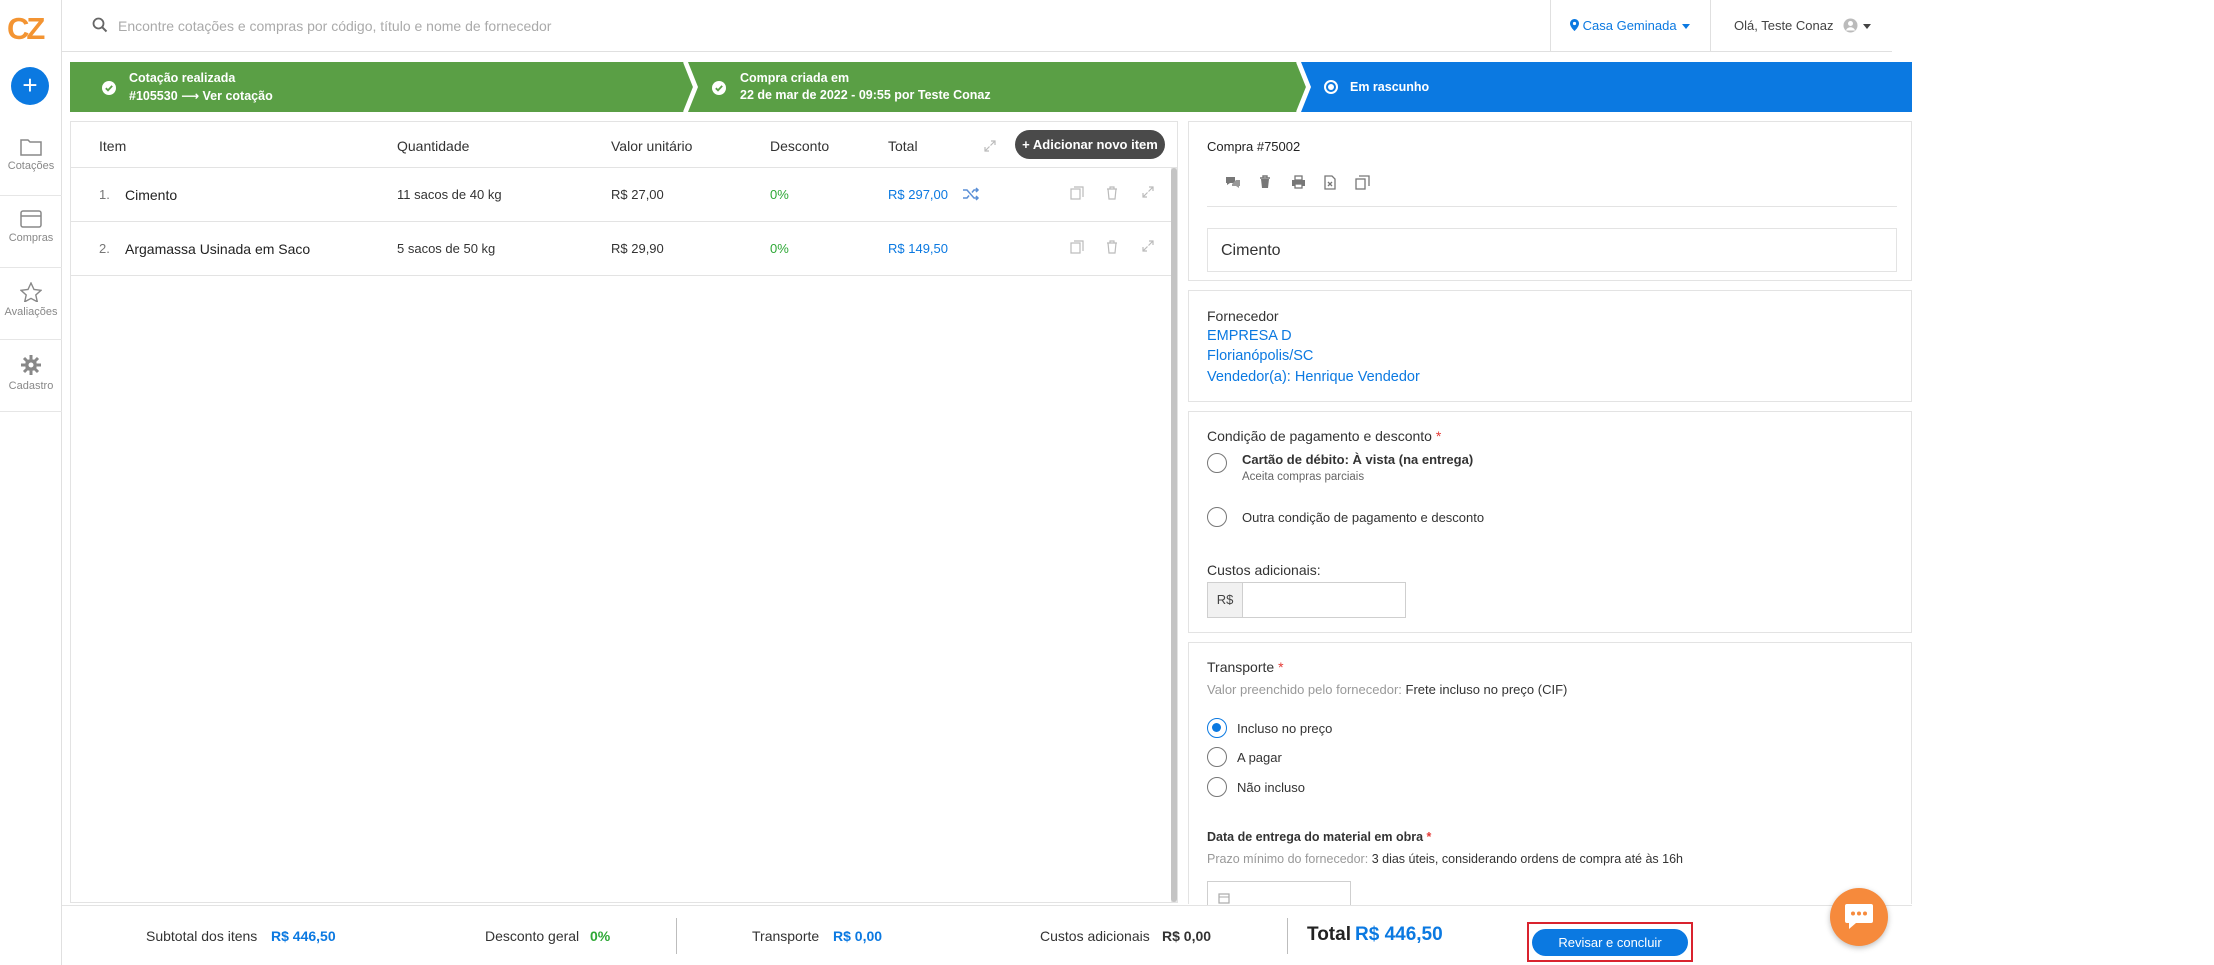  What do you see at coordinates (1264, 570) in the screenshot?
I see `extra-costs-label: Custos adicionais:` at bounding box center [1264, 570].